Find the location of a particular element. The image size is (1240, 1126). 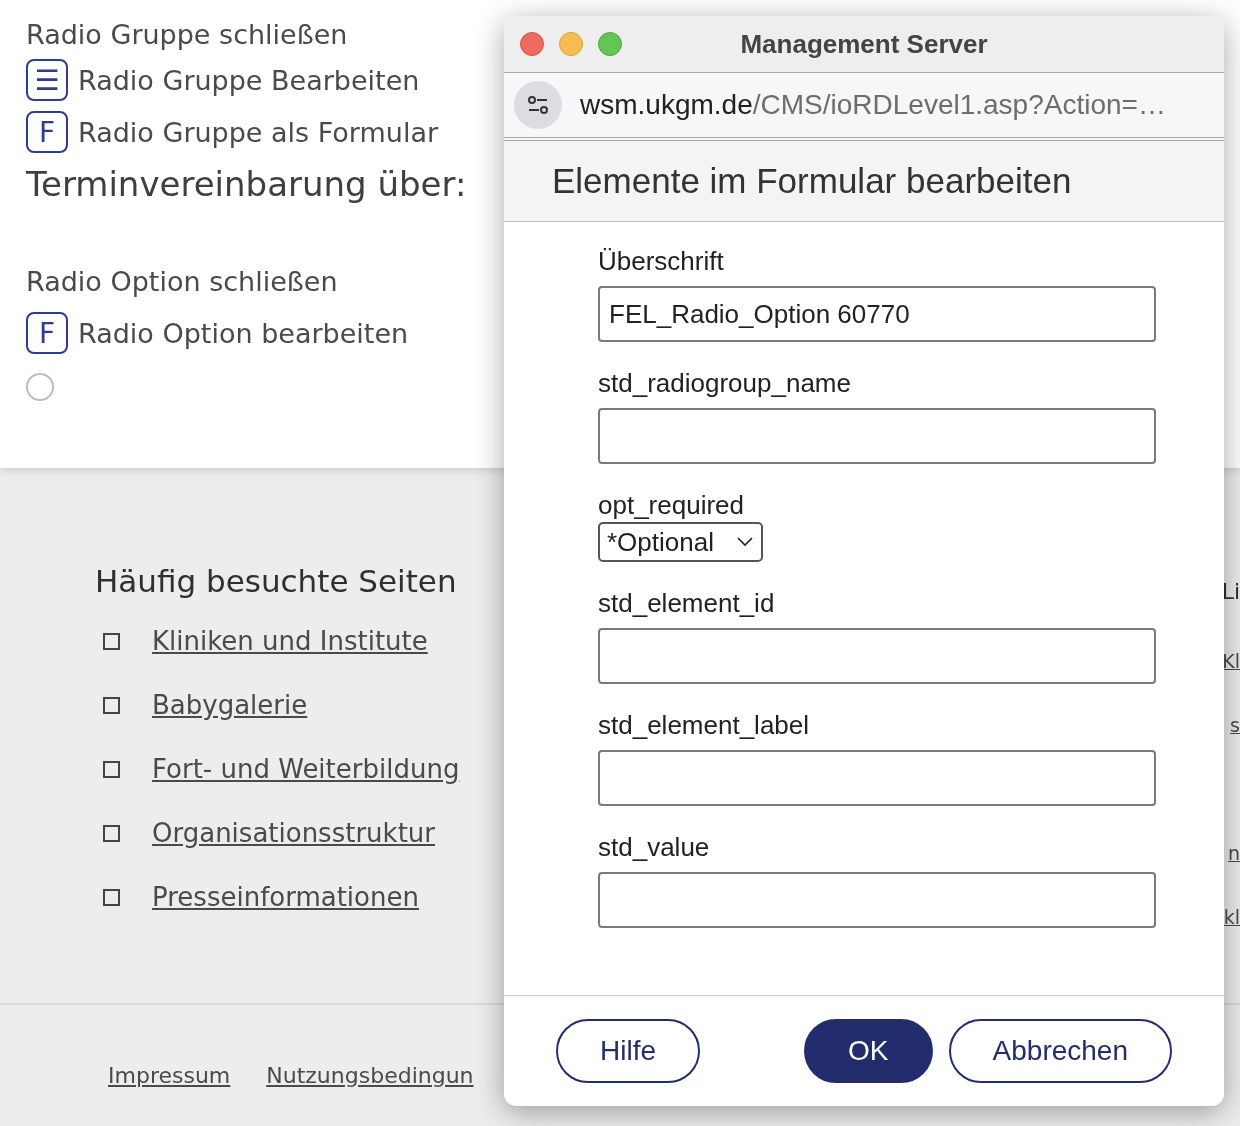

section-label: Radio Option schließen is located at coordinates (182, 281).